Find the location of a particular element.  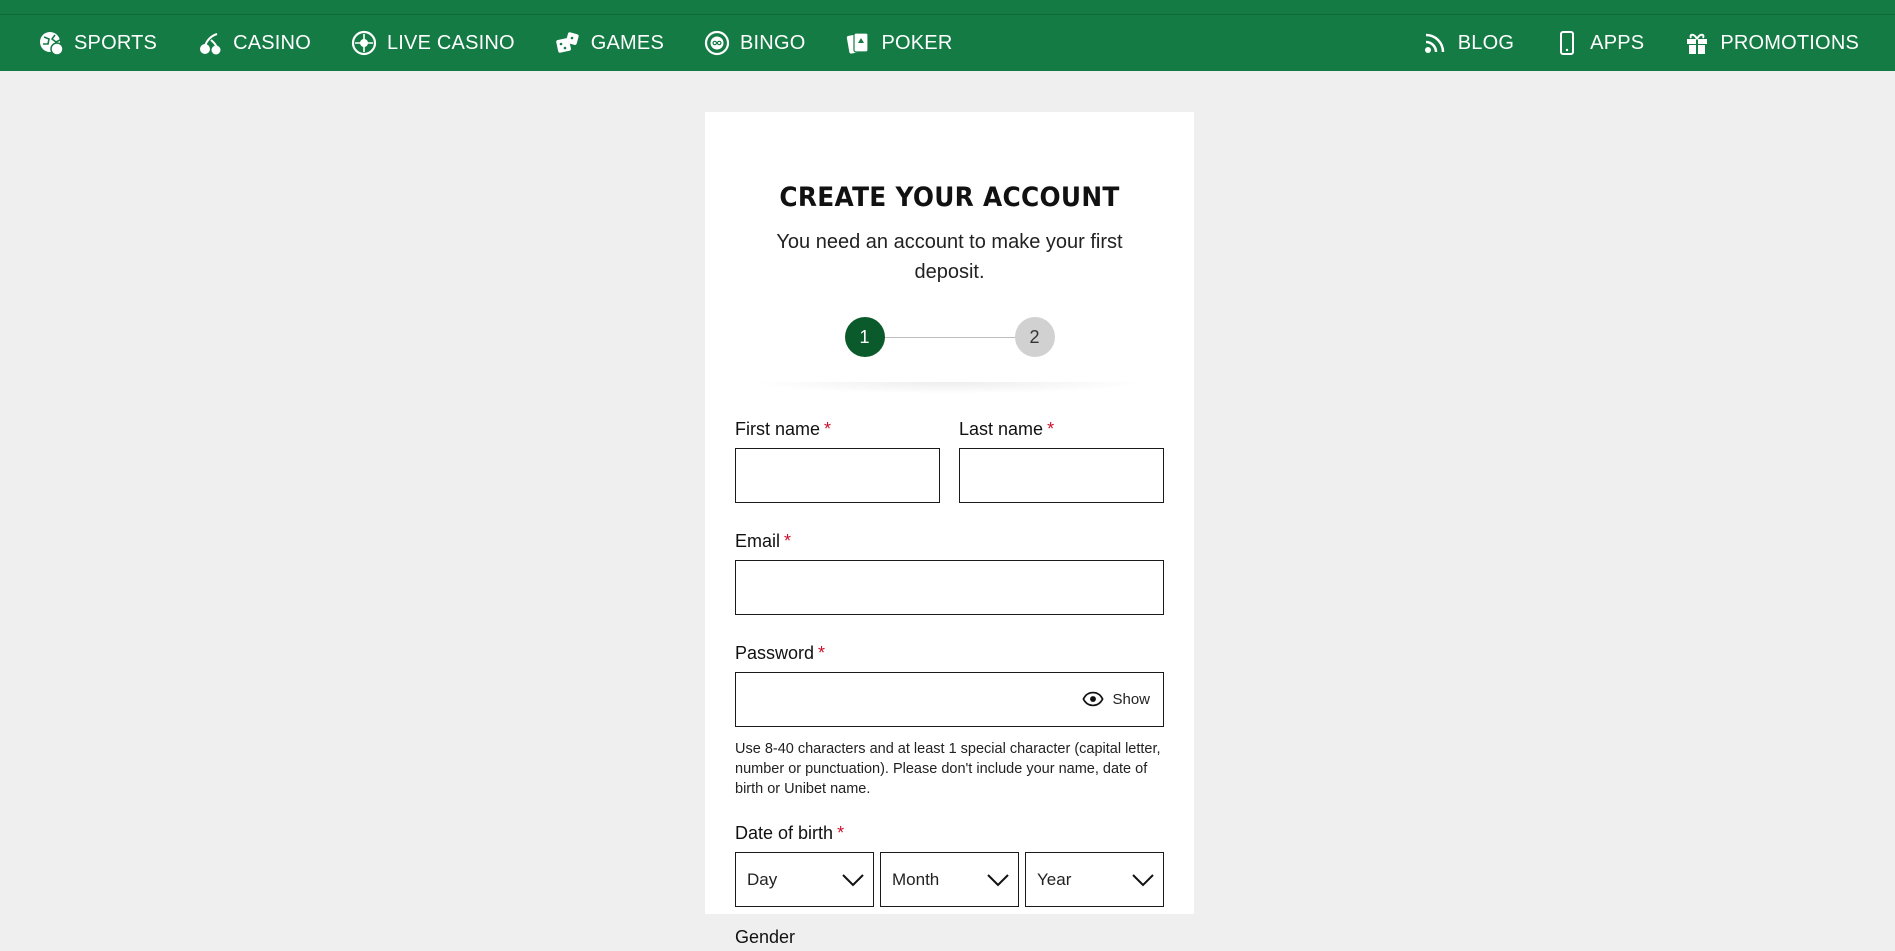

nav-casino: CASINO is located at coordinates (254, 43).